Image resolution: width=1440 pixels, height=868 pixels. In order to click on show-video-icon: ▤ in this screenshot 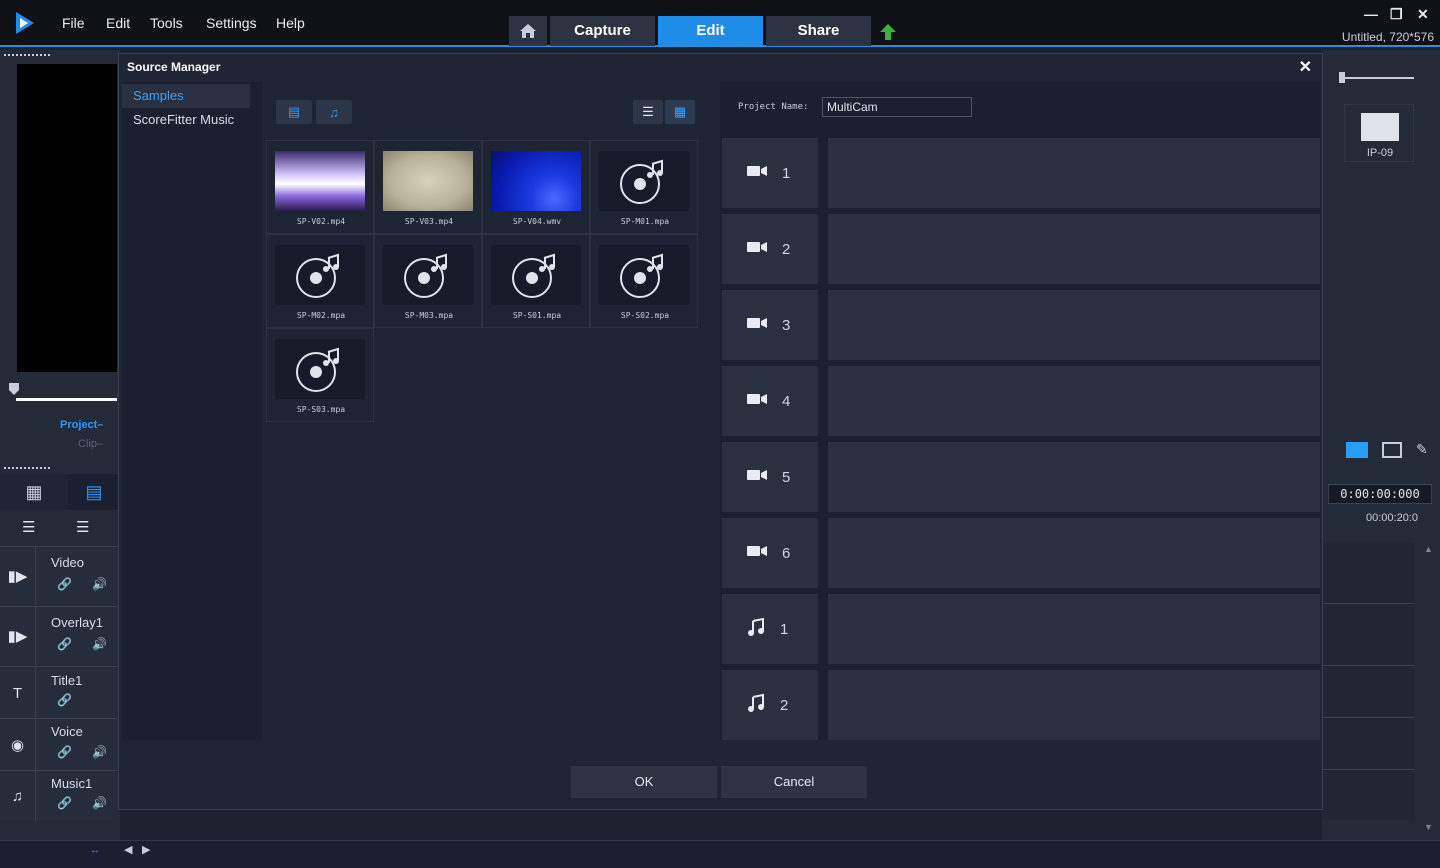, I will do `click(294, 112)`.